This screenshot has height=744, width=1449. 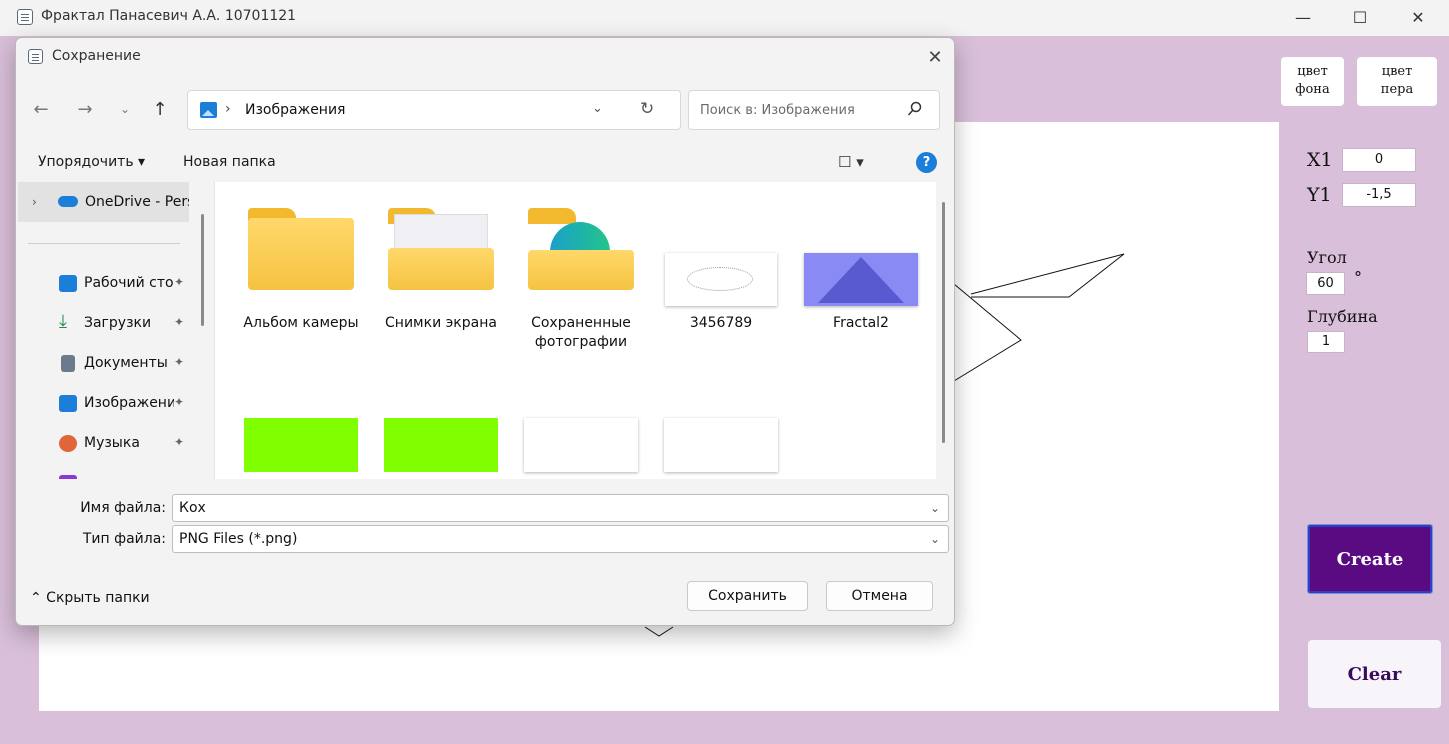 What do you see at coordinates (1360, 17) in the screenshot?
I see `maximize-button: ☐` at bounding box center [1360, 17].